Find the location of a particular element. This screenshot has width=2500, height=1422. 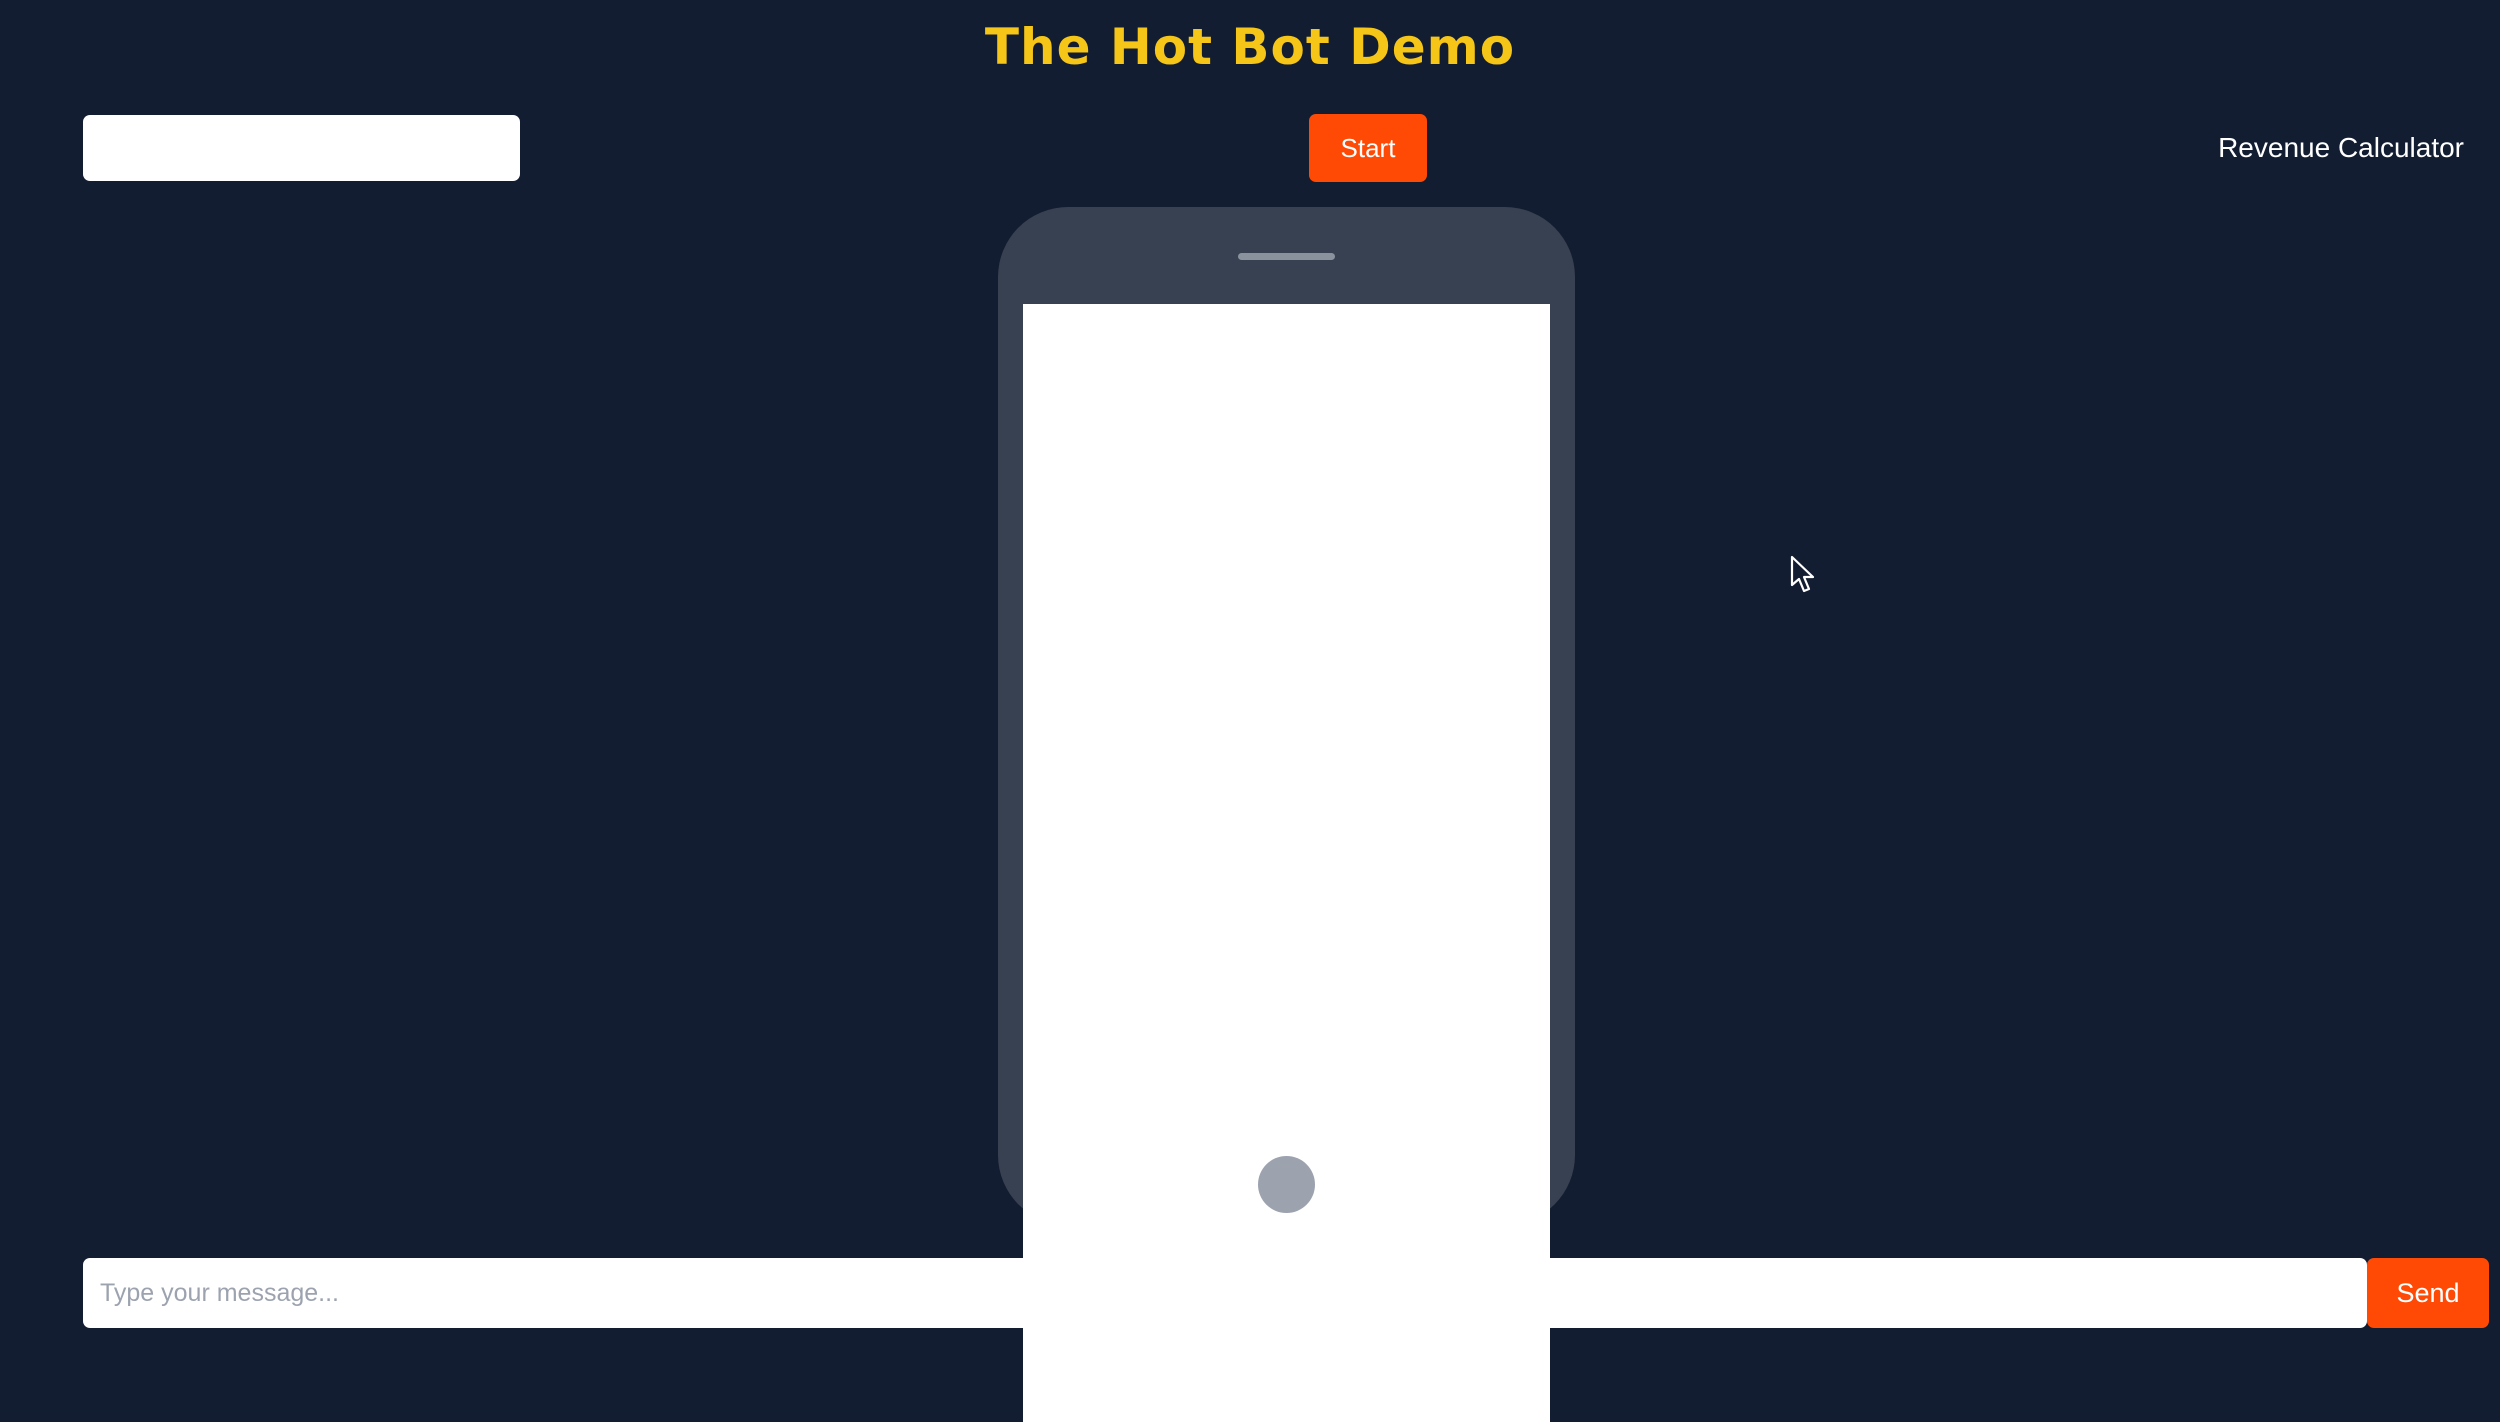

name-input is located at coordinates (301, 148).